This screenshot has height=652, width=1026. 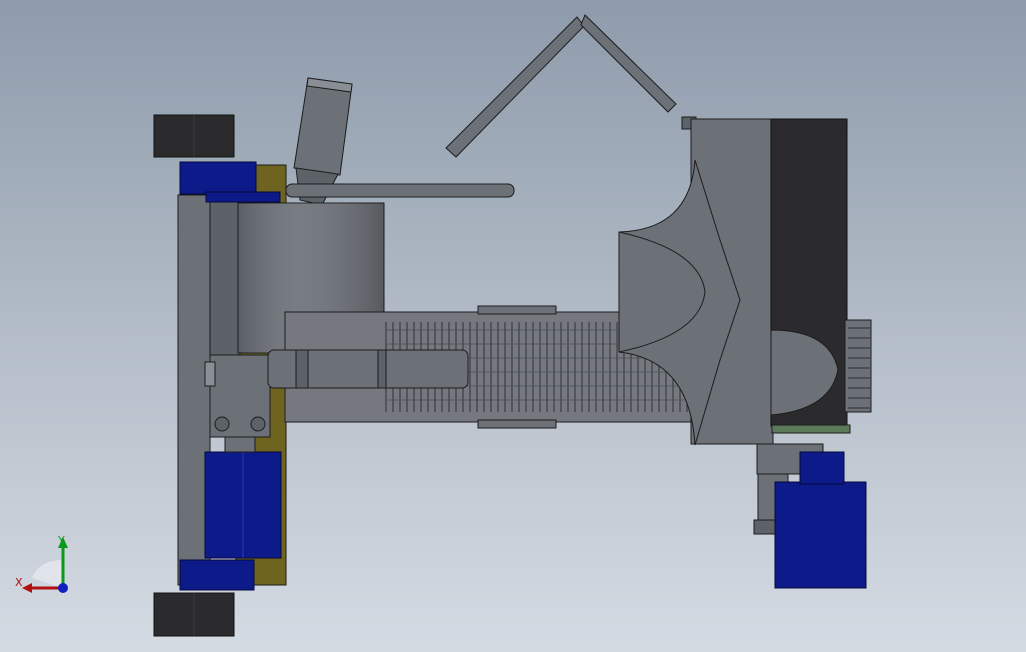 I want to click on top-blue-motor, so click(x=218, y=178).